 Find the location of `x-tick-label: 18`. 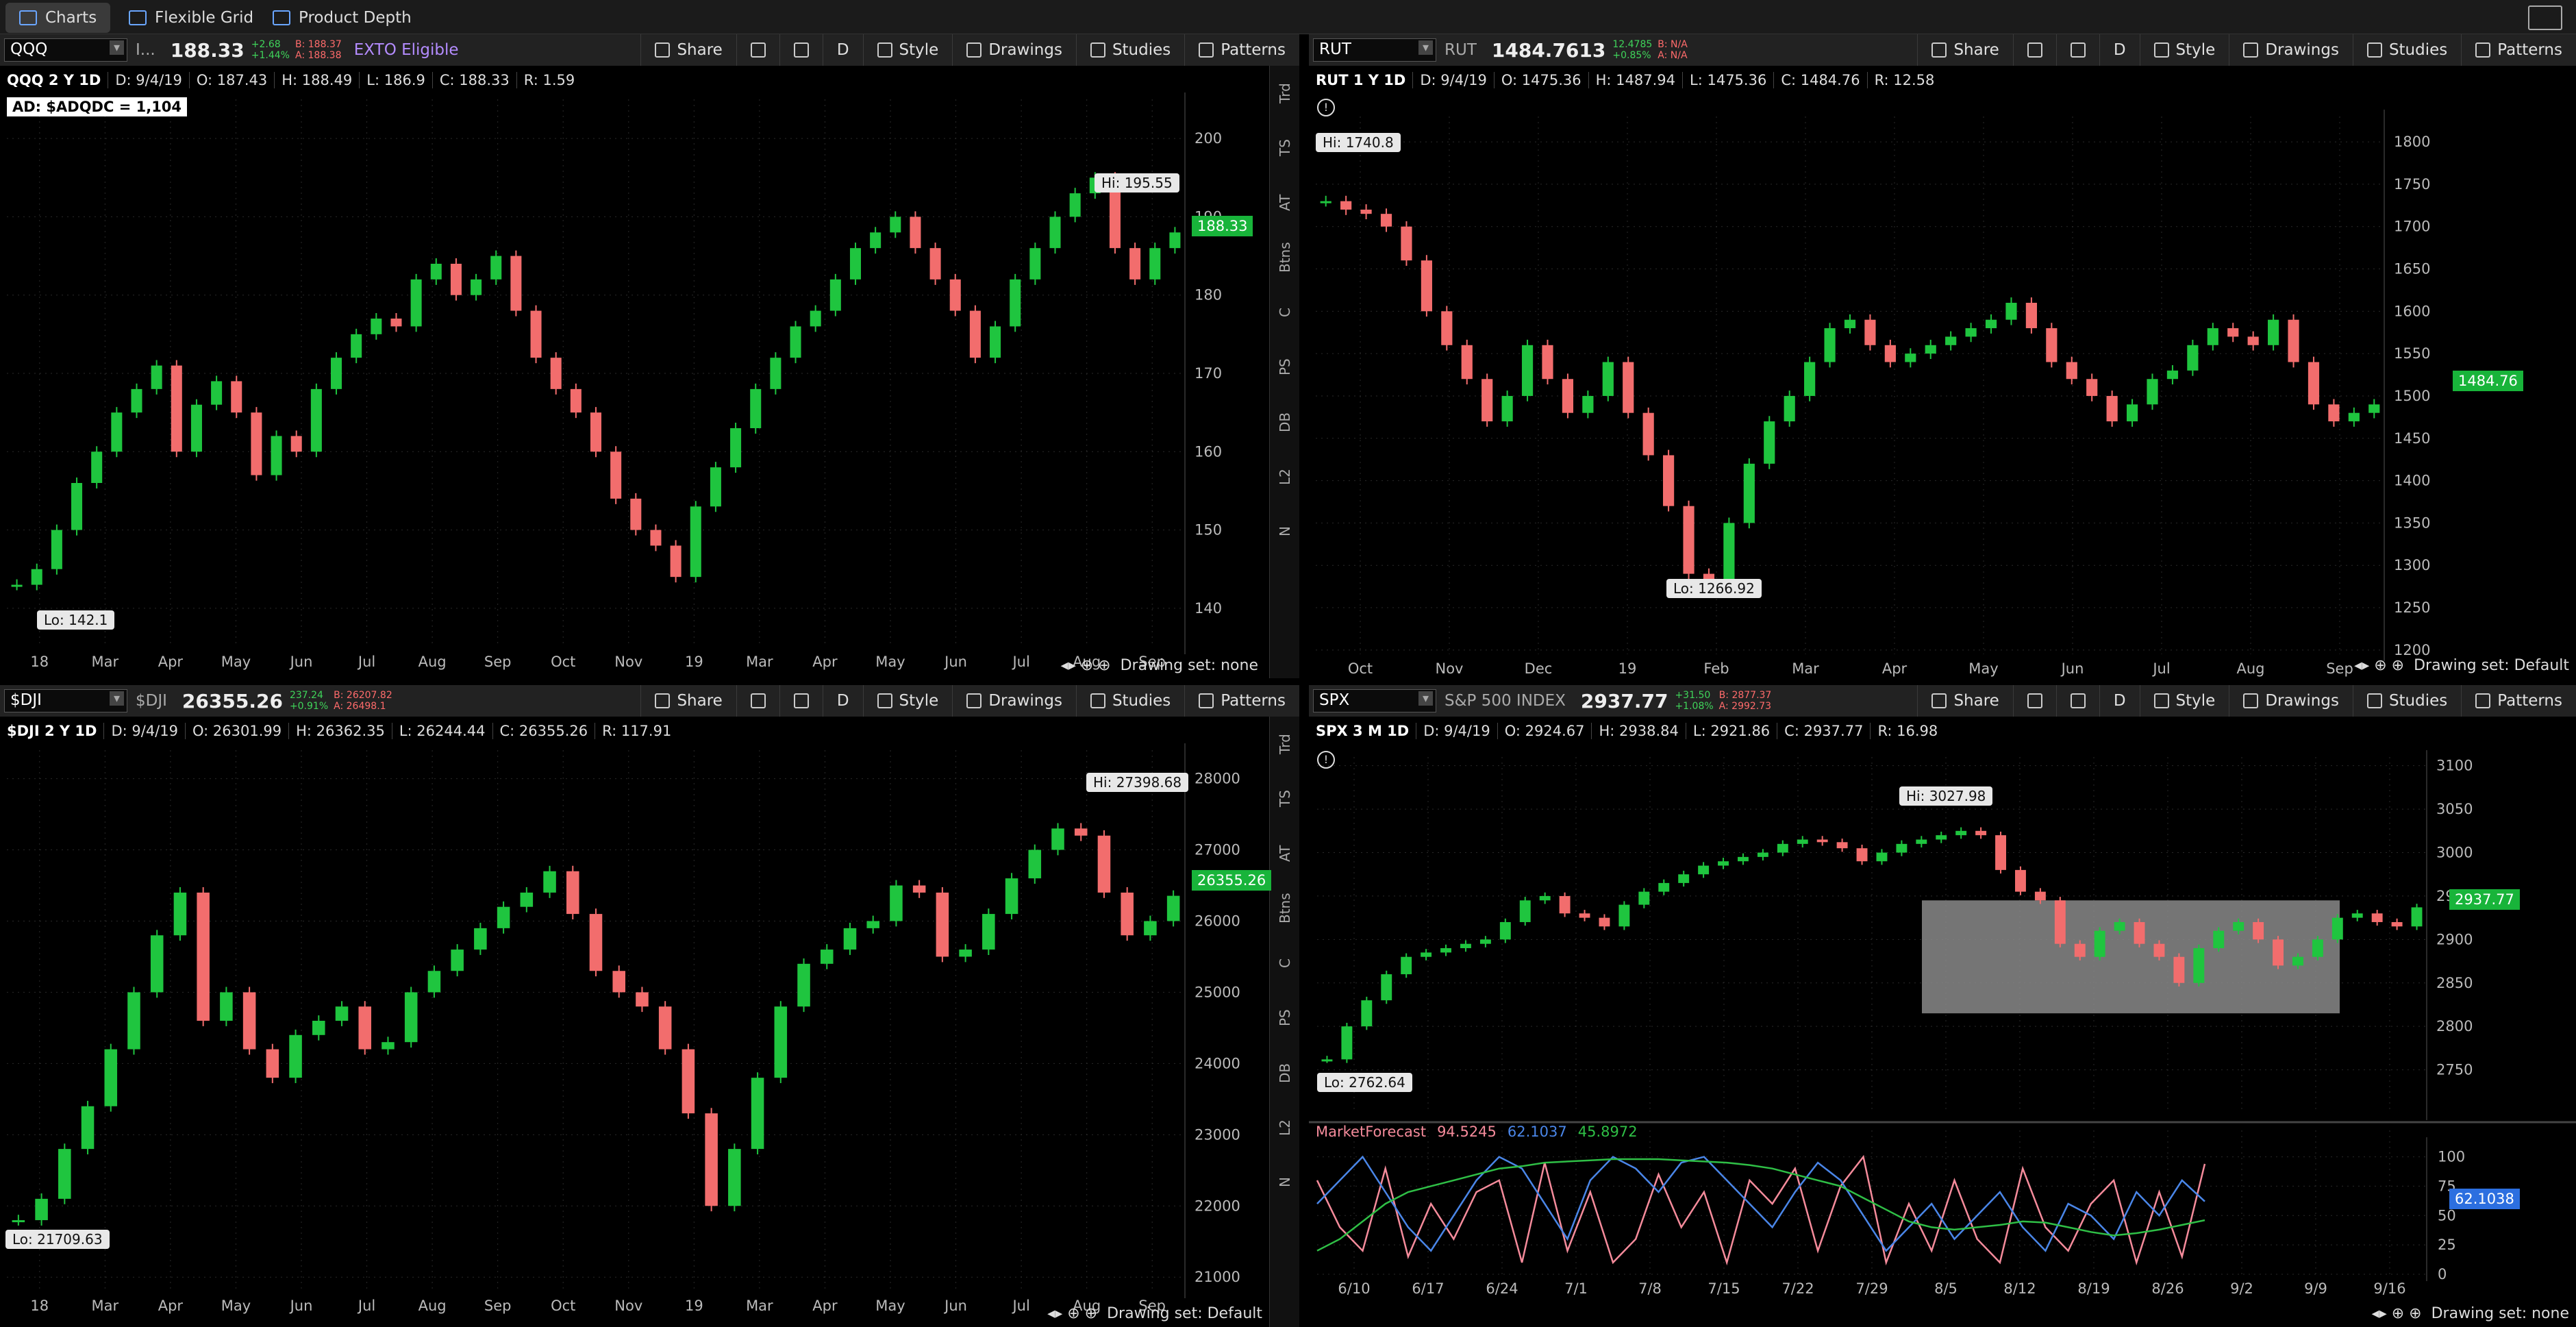

x-tick-label: 18 is located at coordinates (39, 1306).